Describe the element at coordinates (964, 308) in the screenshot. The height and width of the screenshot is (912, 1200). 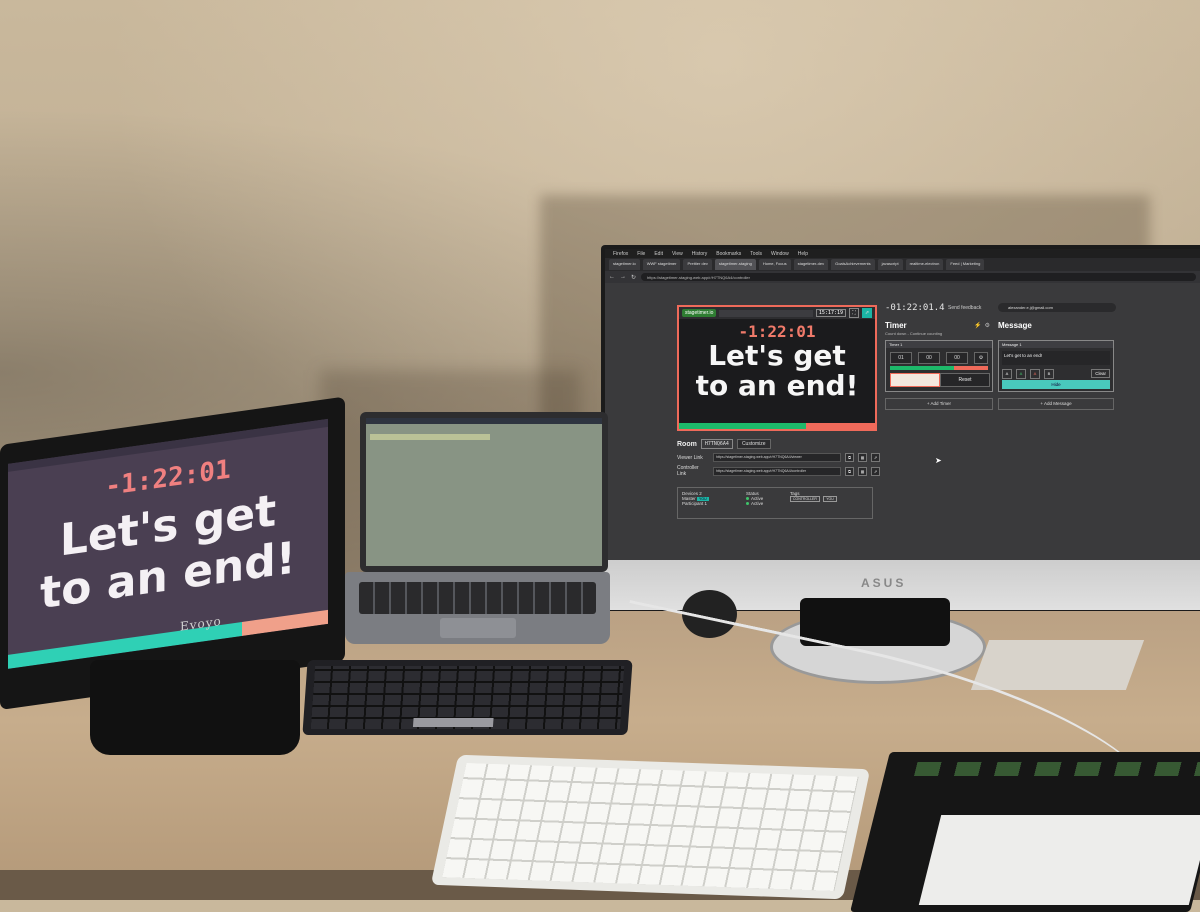
I see `send-feedback-link: Send feedback` at that location.